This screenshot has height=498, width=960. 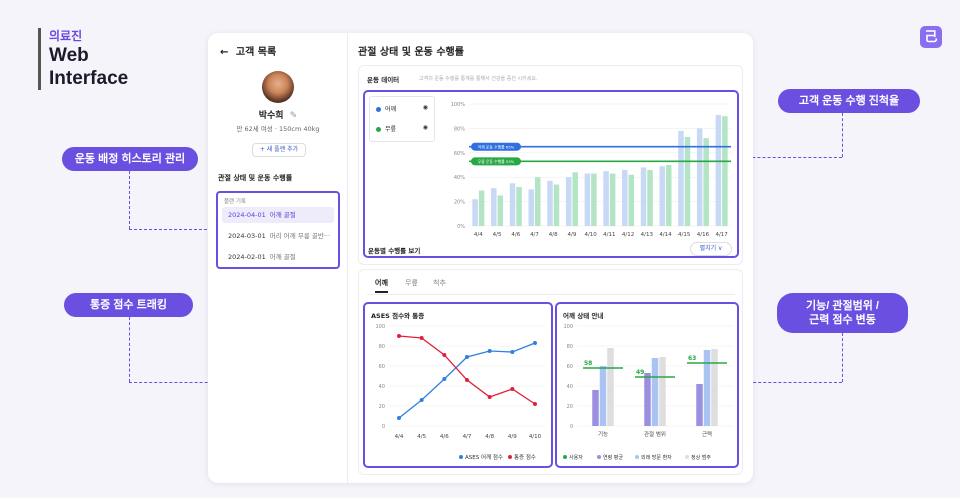 What do you see at coordinates (278, 236) in the screenshot?
I see `plan-item-2: 2024-03-01 머리 어깨 무릎 골반···` at bounding box center [278, 236].